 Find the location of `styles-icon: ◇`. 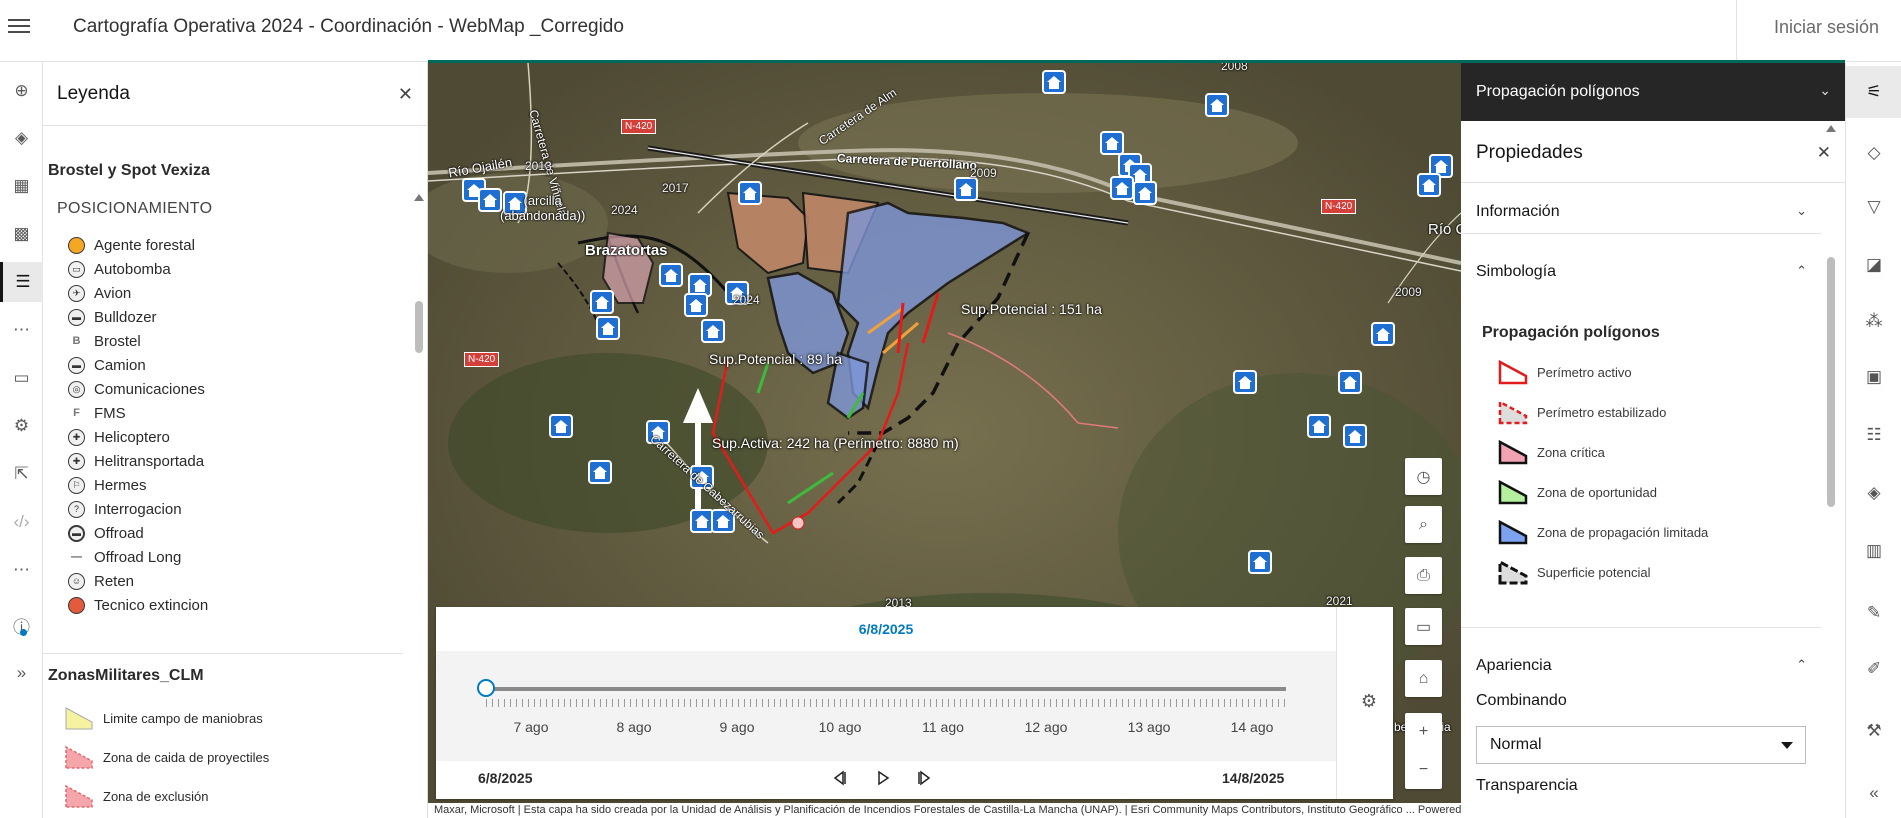

styles-icon: ◇ is located at coordinates (1873, 153).